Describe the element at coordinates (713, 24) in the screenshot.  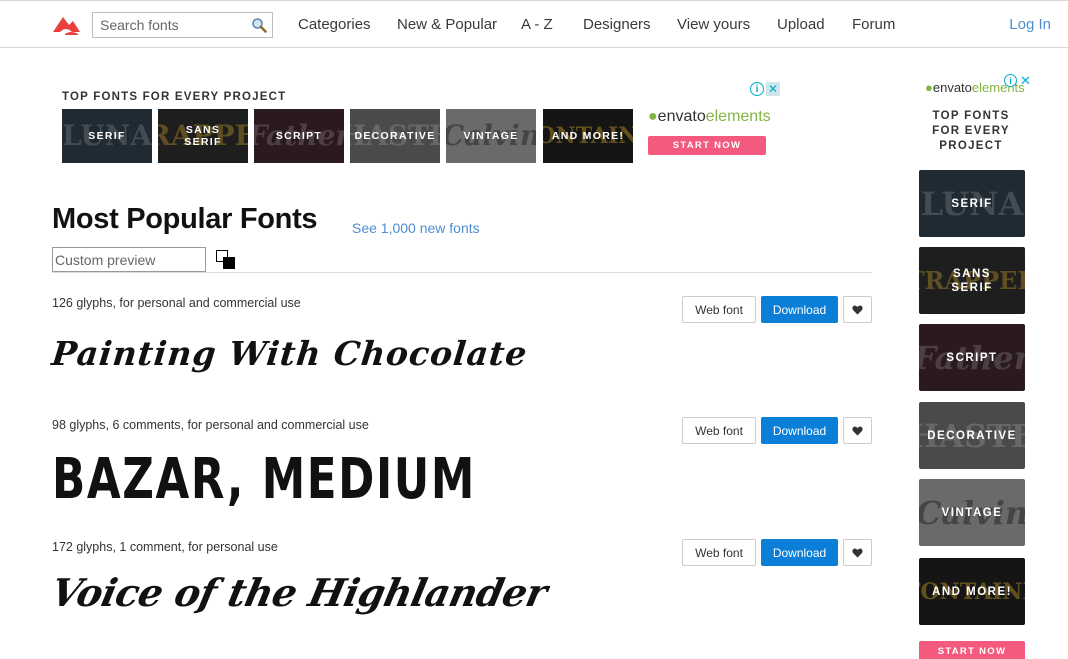
I see `nav-view-yours: View yours` at that location.